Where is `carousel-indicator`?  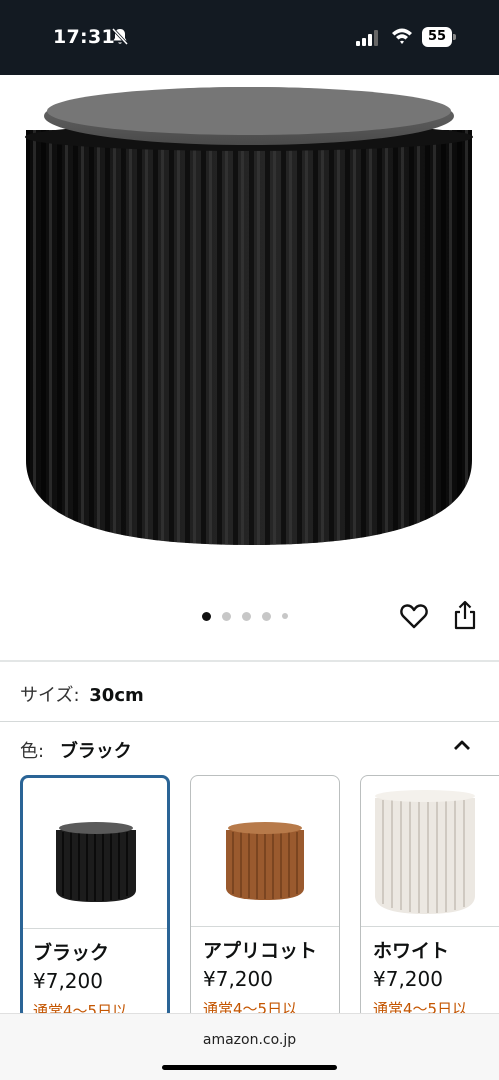 carousel-indicator is located at coordinates (245, 616).